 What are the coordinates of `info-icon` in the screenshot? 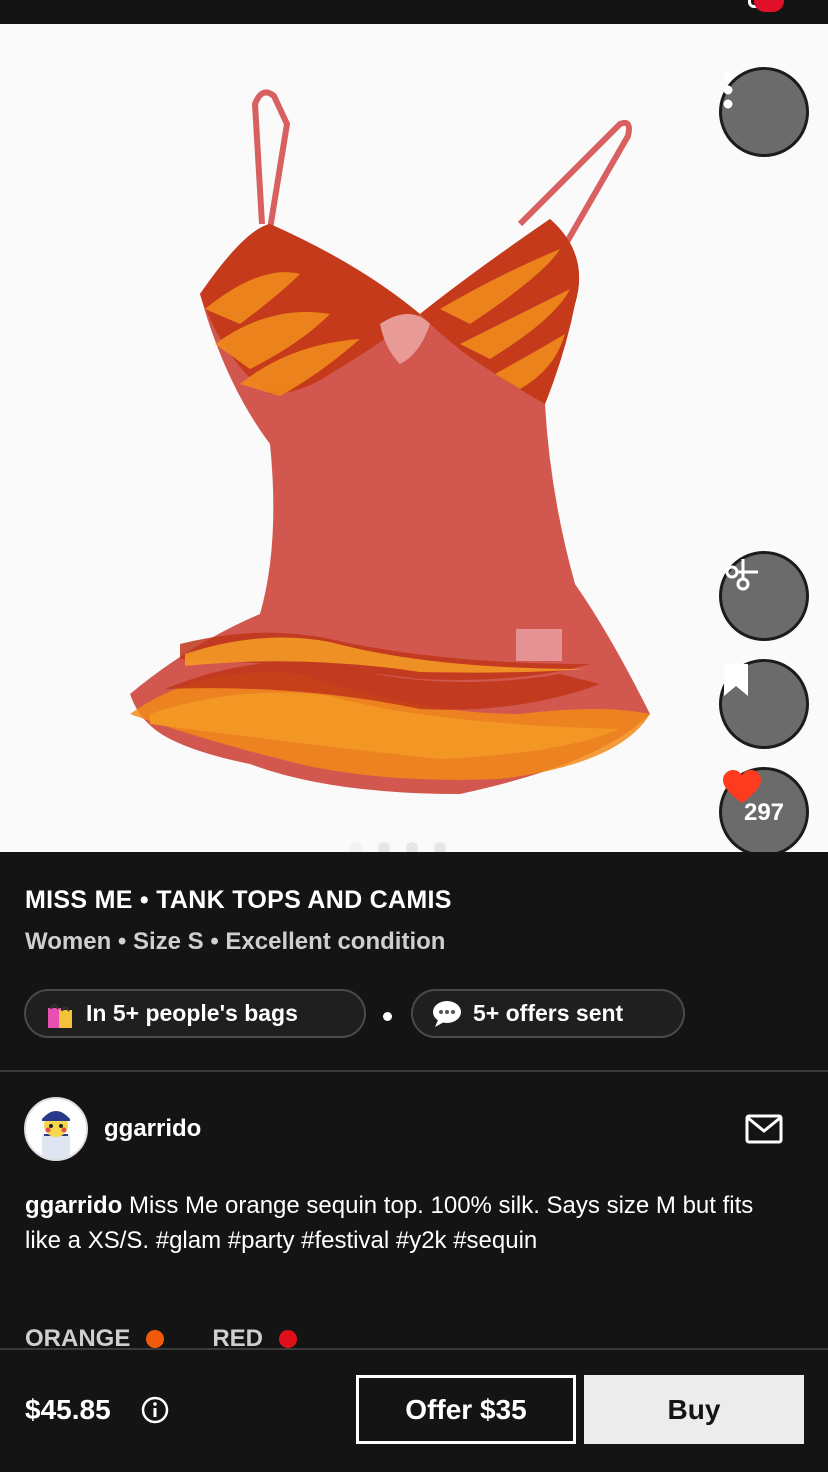 It's located at (155, 1410).